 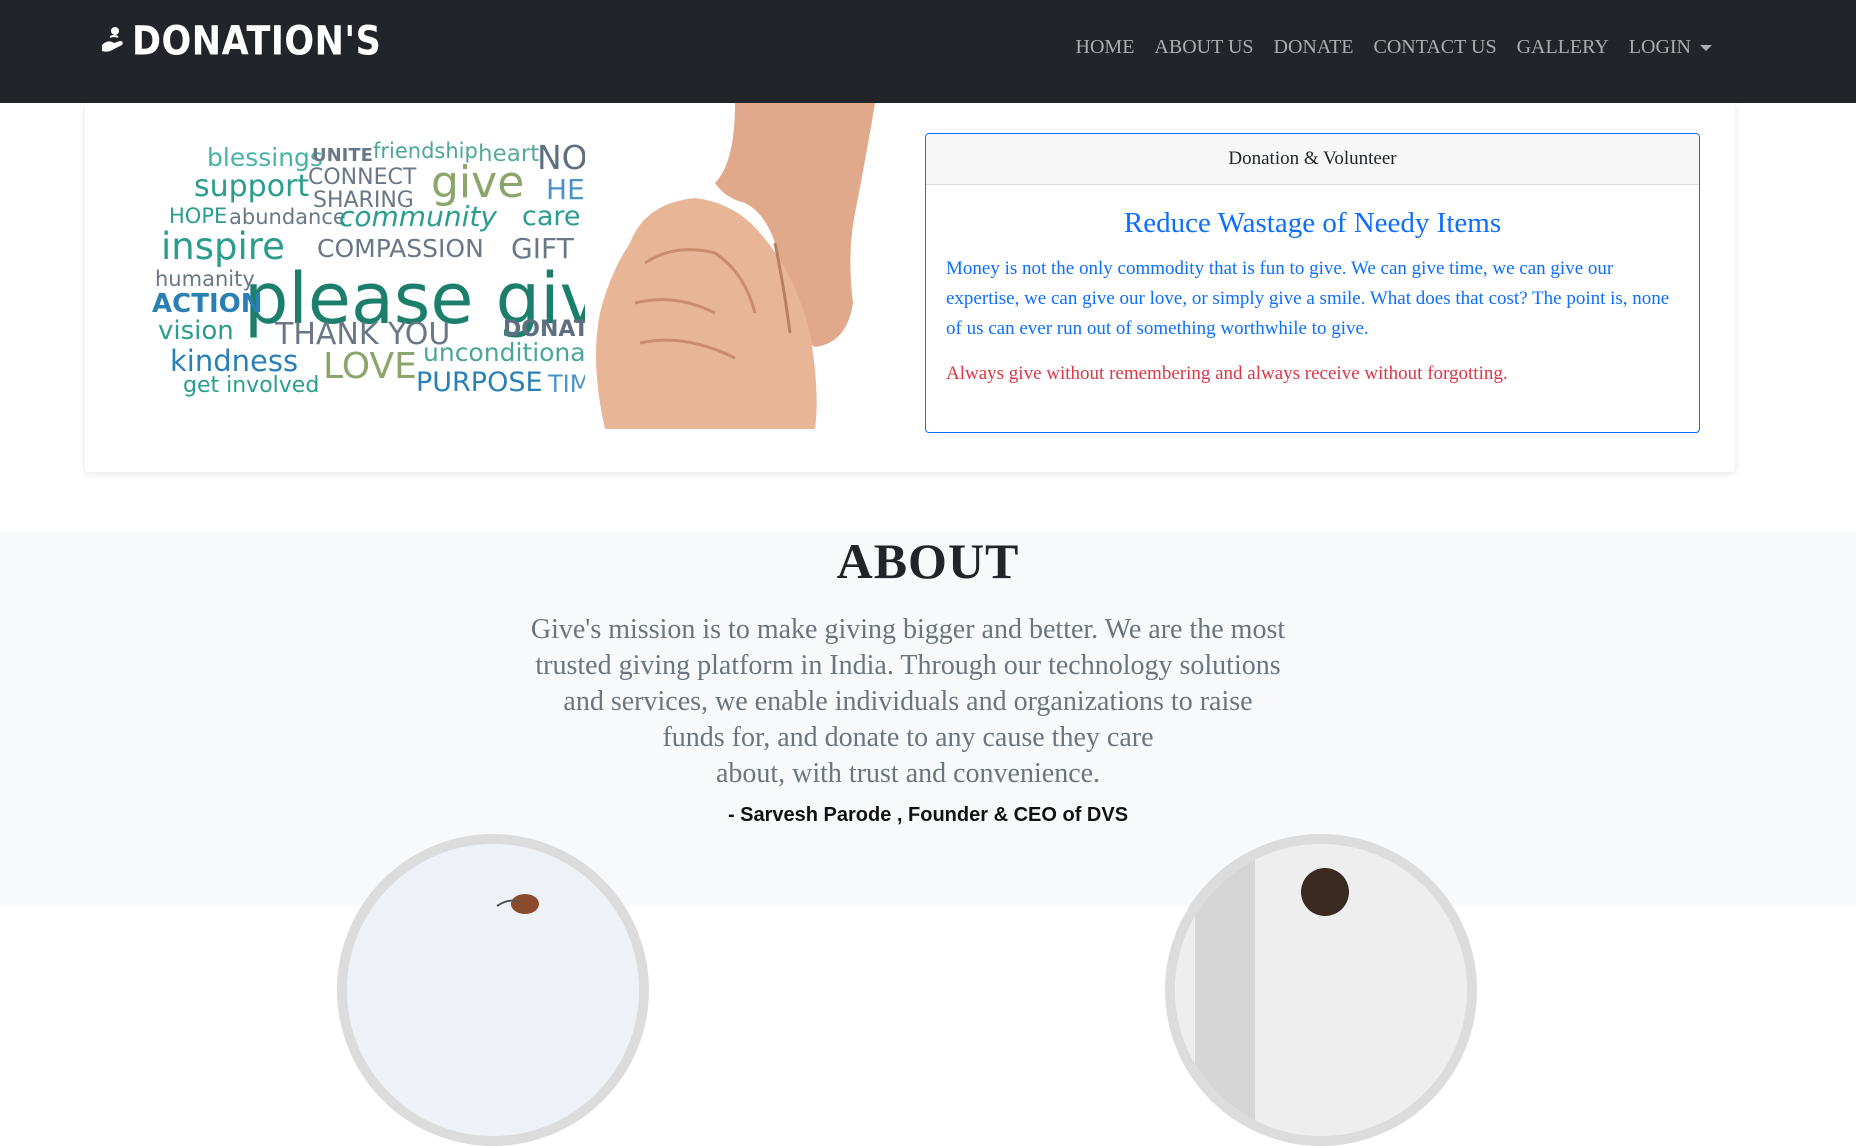 I want to click on nav-gallery: GALLERY, so click(x=1563, y=47).